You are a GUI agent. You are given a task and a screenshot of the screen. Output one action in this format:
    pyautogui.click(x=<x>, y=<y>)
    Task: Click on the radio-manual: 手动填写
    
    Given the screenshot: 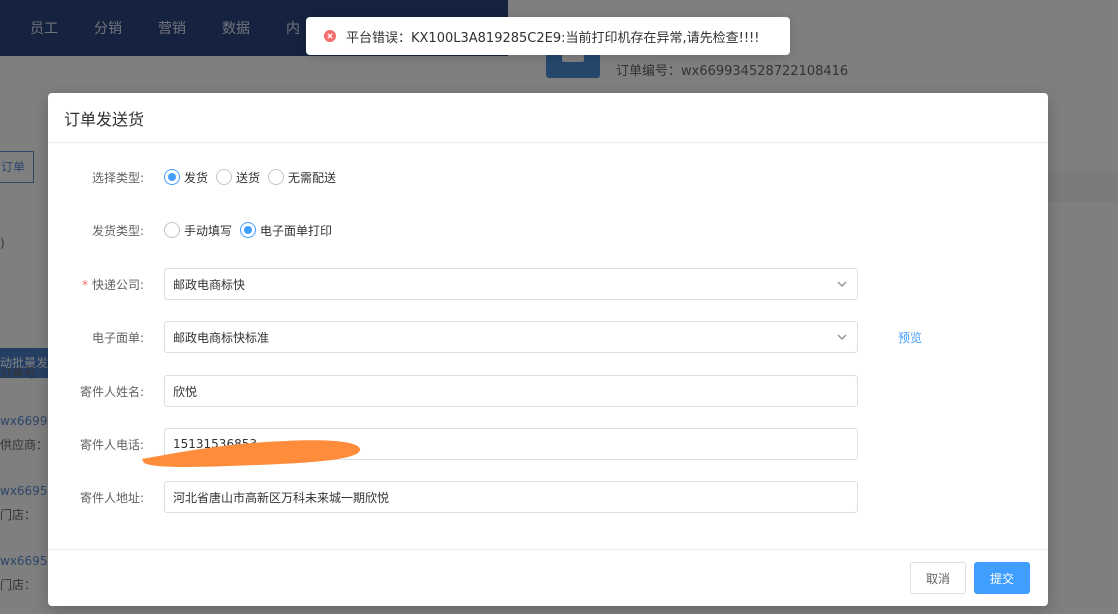 What is the action you would take?
    pyautogui.click(x=198, y=230)
    